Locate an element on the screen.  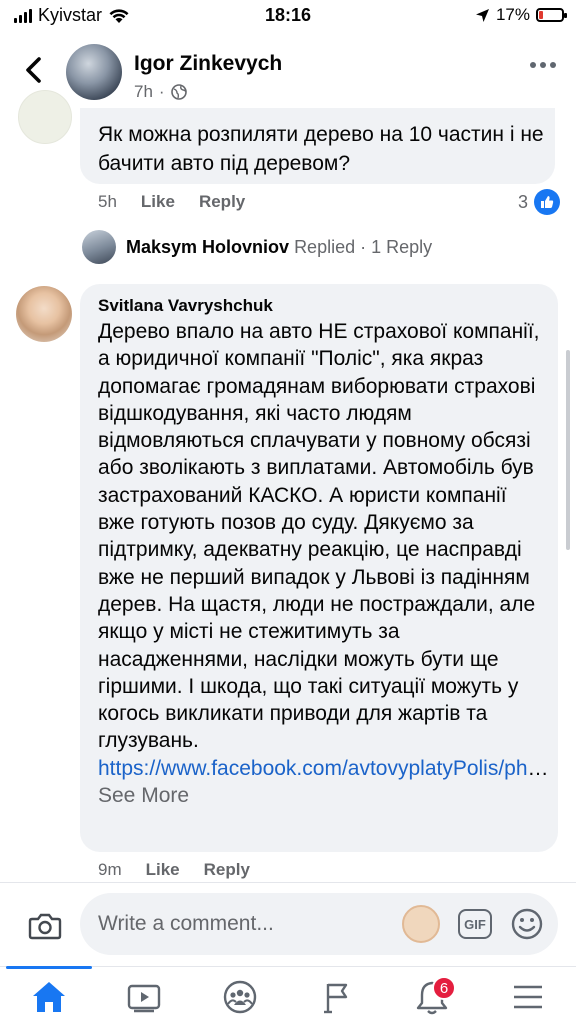
replies-summary: Maksym Holovniov Replied · 1 Reply is located at coordinates (257, 247).